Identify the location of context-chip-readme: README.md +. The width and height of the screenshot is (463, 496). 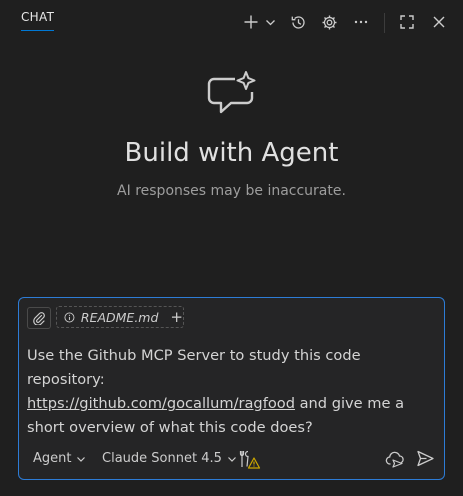
(120, 317).